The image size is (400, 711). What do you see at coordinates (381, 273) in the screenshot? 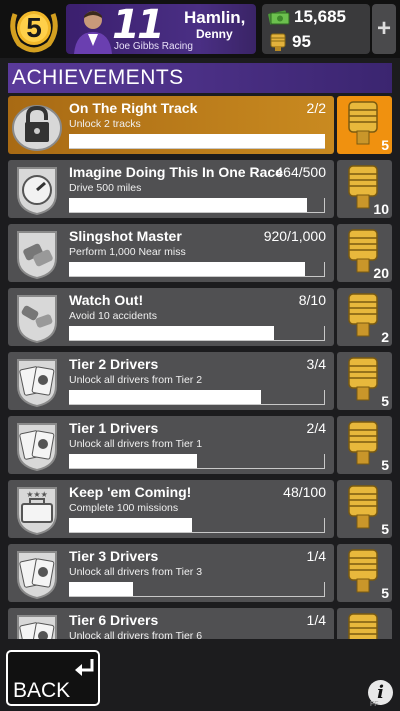
I see `reward-count: 20` at bounding box center [381, 273].